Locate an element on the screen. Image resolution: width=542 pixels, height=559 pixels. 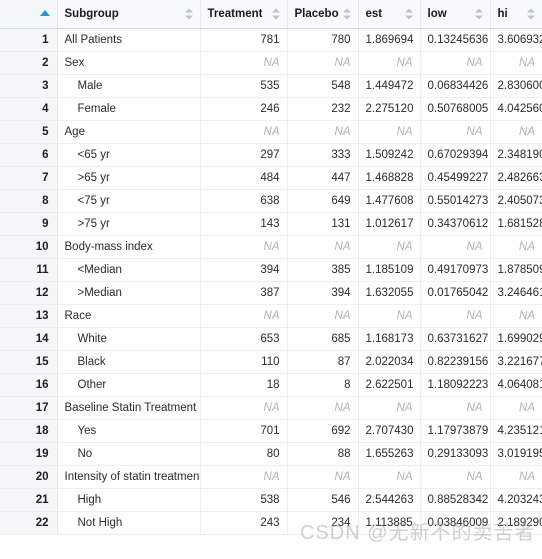
column-header-placebo: Placebo is located at coordinates (323, 14).